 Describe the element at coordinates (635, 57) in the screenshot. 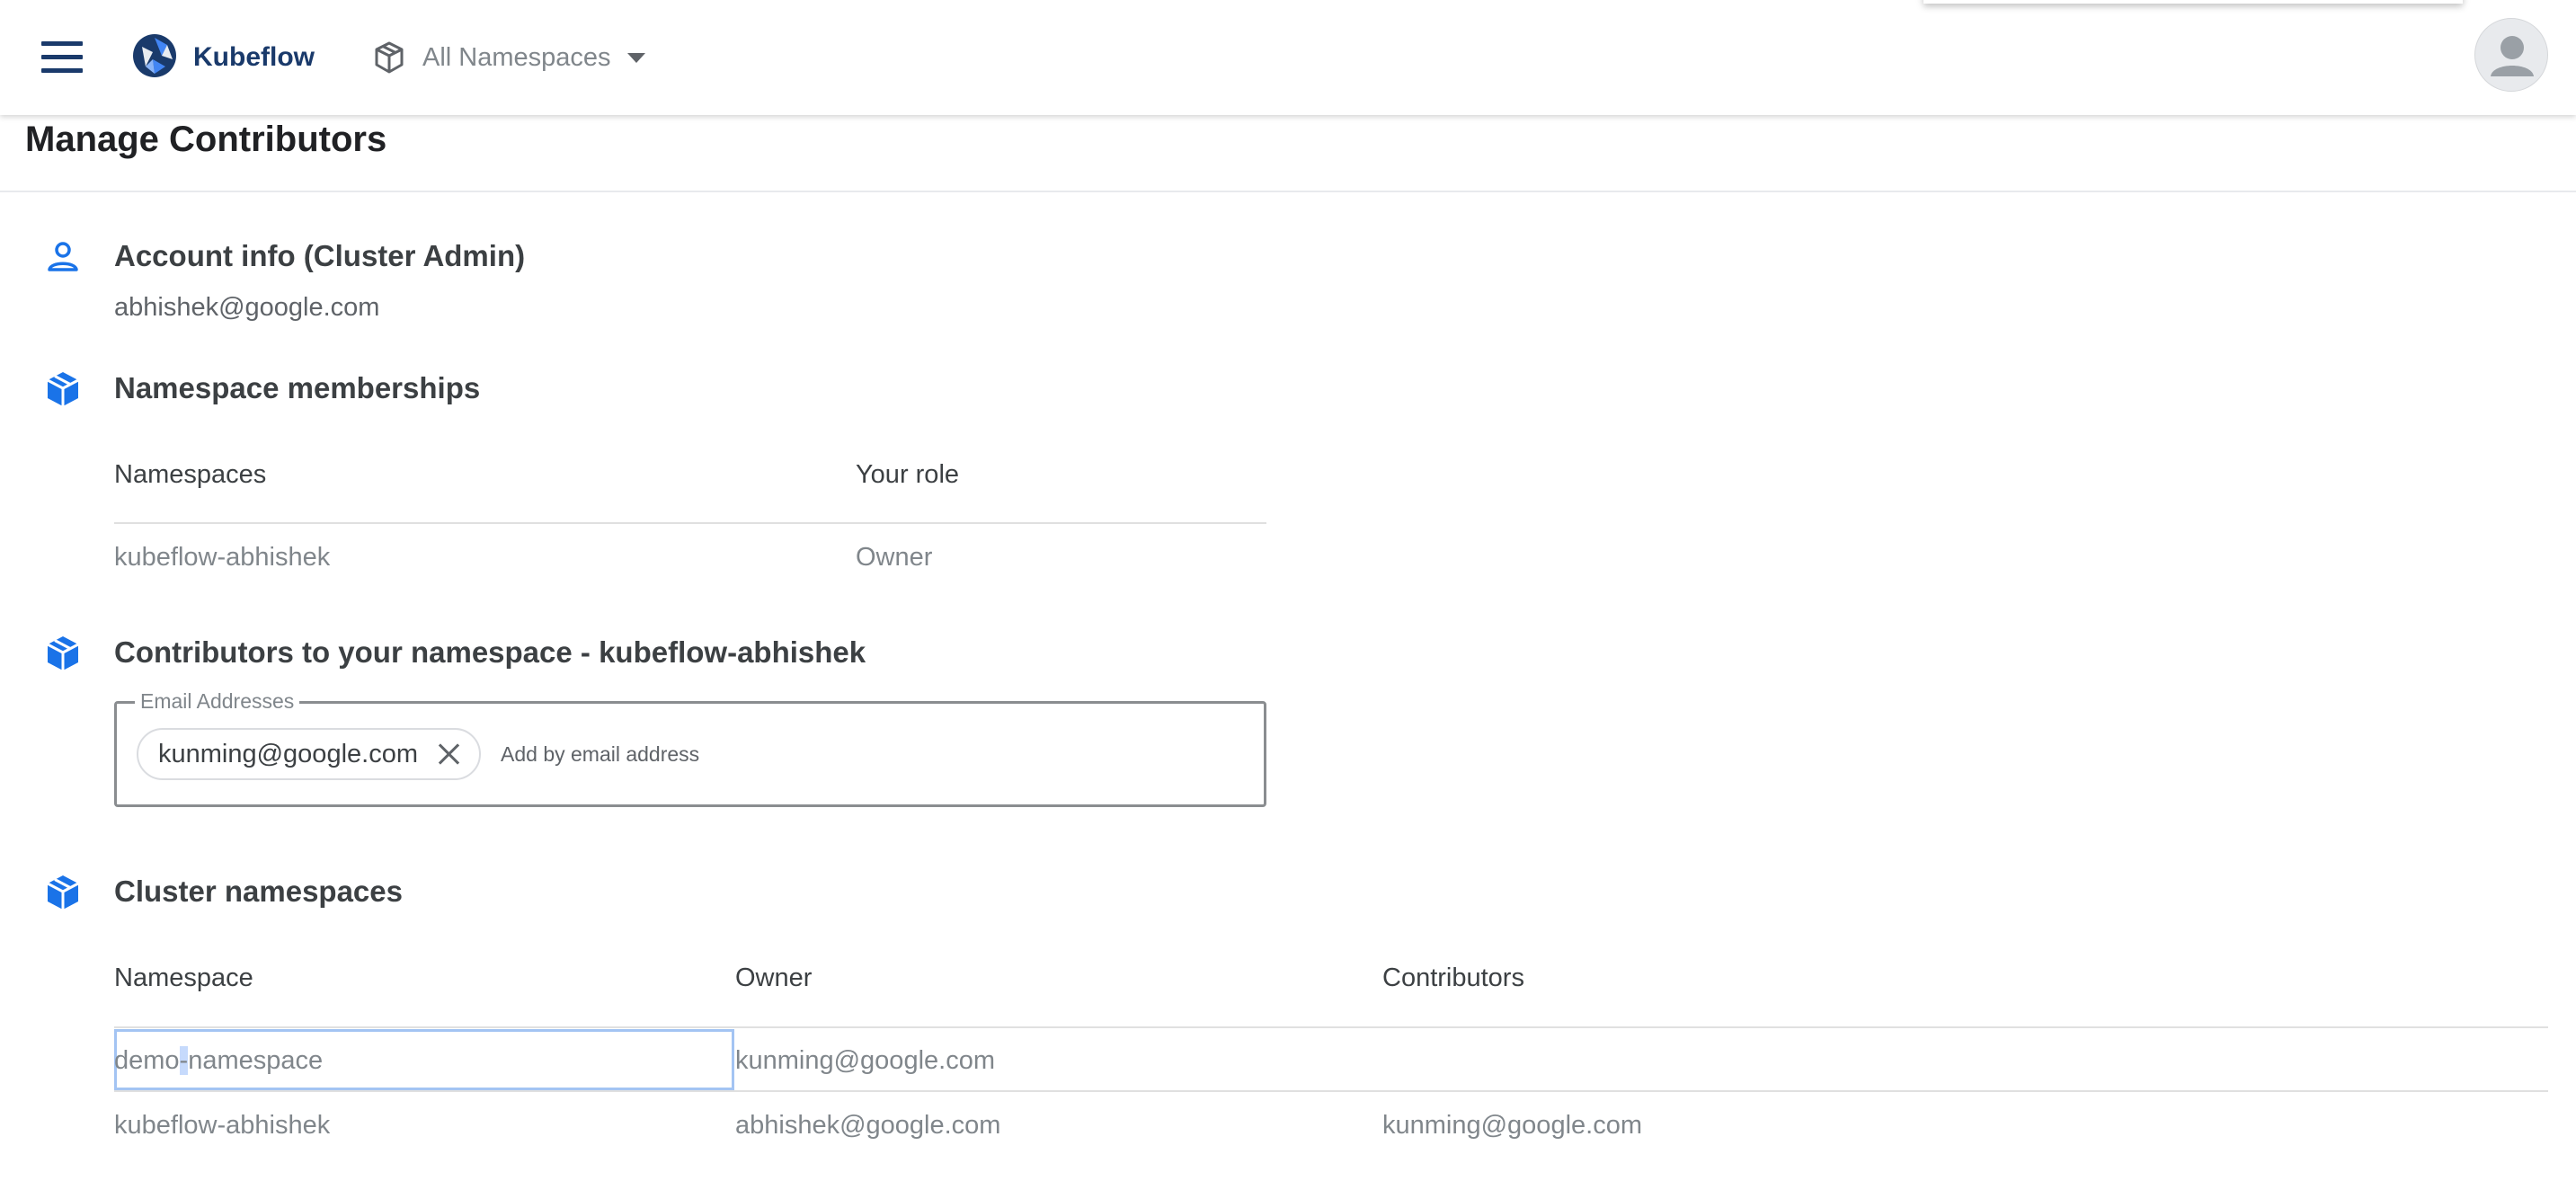

I see `dropdown-caret-icon` at that location.